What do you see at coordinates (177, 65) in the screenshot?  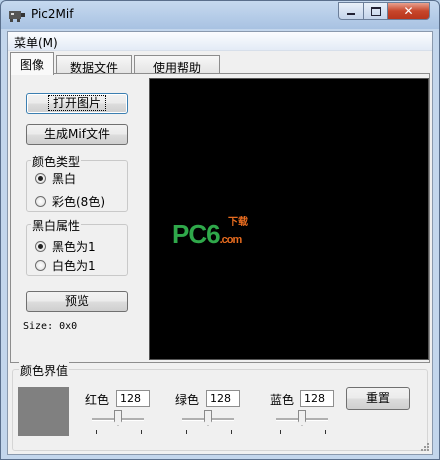 I see `tab-help: 使用帮助` at bounding box center [177, 65].